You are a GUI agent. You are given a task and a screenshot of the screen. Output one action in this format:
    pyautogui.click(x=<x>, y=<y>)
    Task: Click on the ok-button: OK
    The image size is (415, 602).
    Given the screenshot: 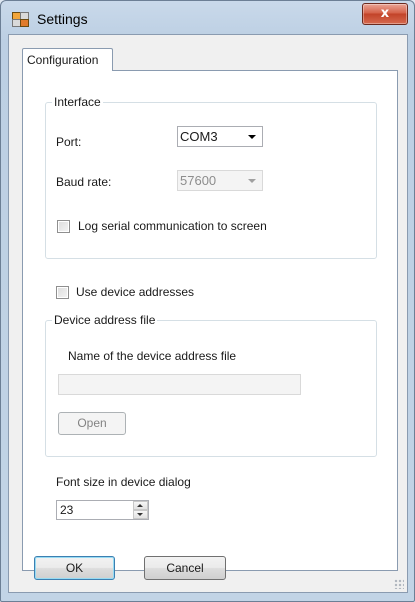 What is the action you would take?
    pyautogui.click(x=74, y=568)
    